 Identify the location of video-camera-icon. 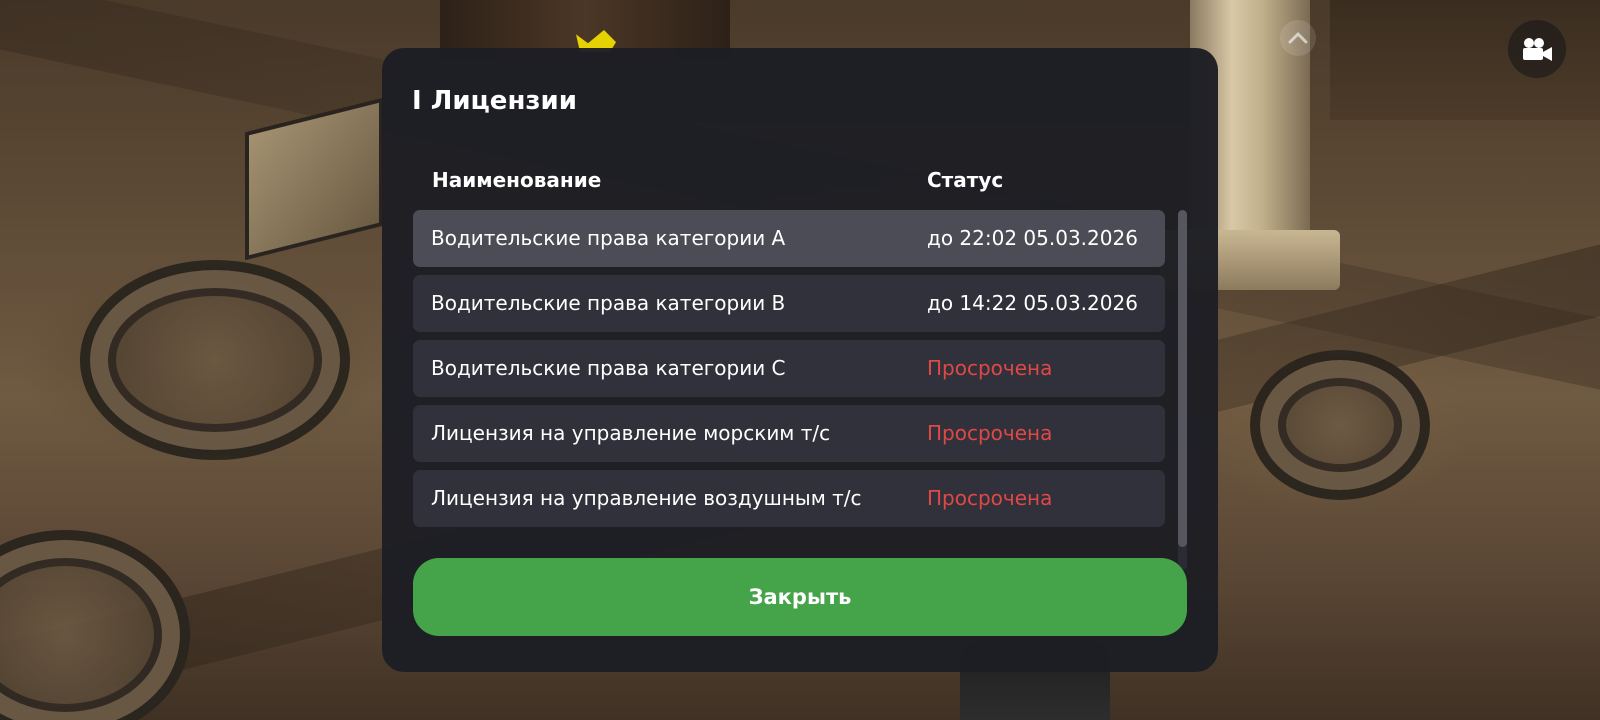
(1537, 49).